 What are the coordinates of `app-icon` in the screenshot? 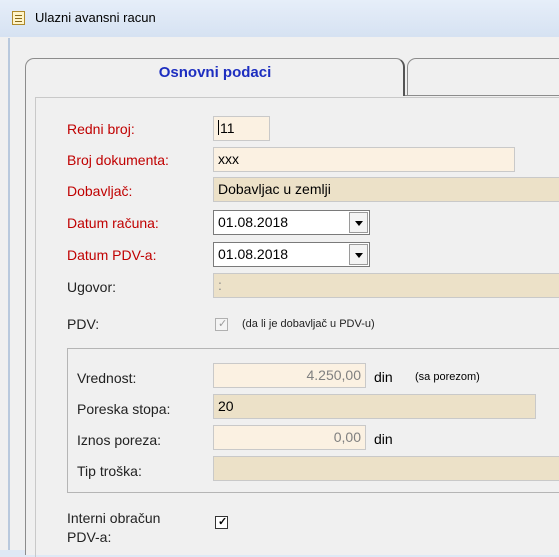 It's located at (18, 18).